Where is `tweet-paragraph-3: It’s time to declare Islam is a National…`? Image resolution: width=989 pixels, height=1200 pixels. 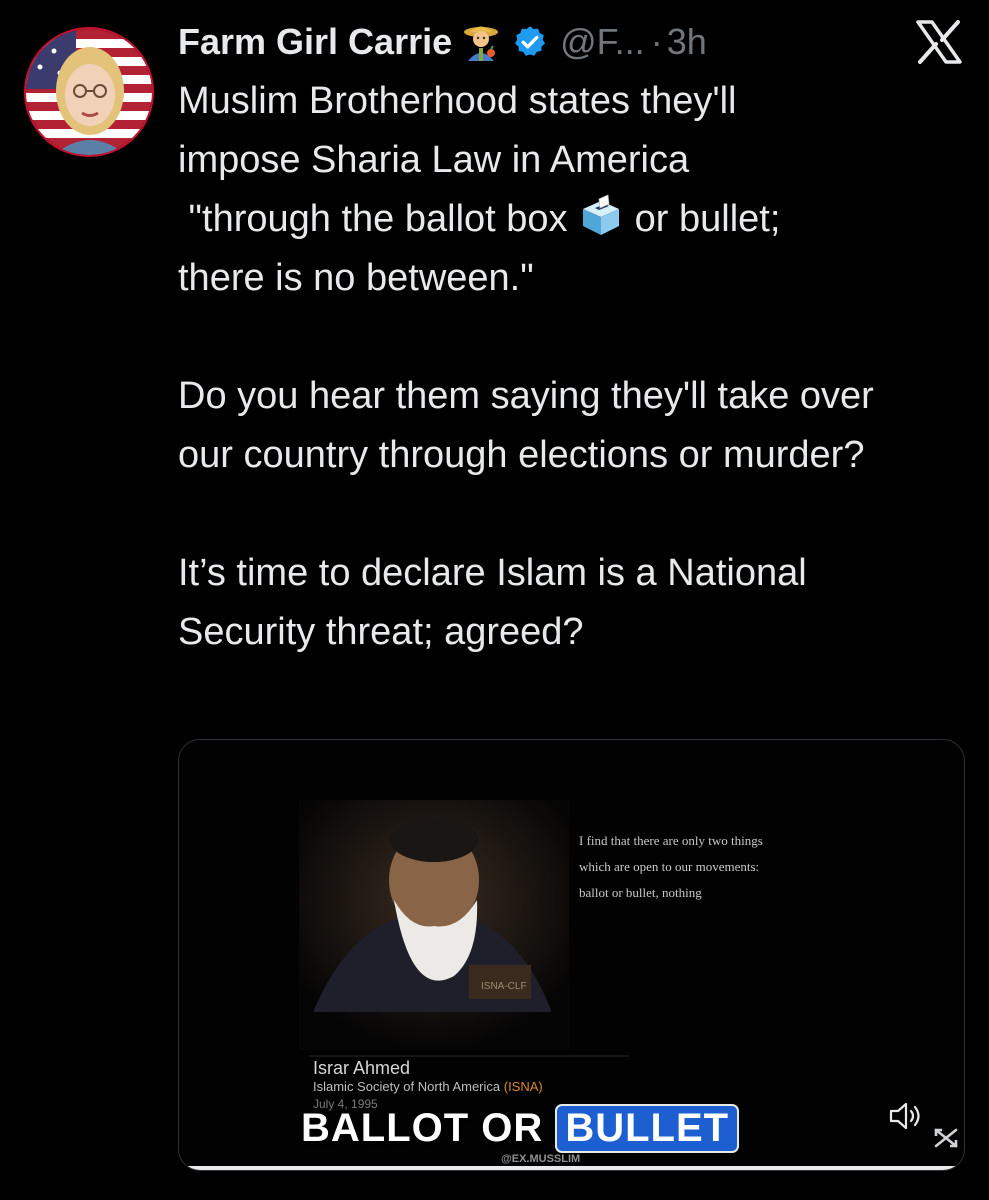 tweet-paragraph-3: It’s time to declare Islam is a National… is located at coordinates (492, 602).